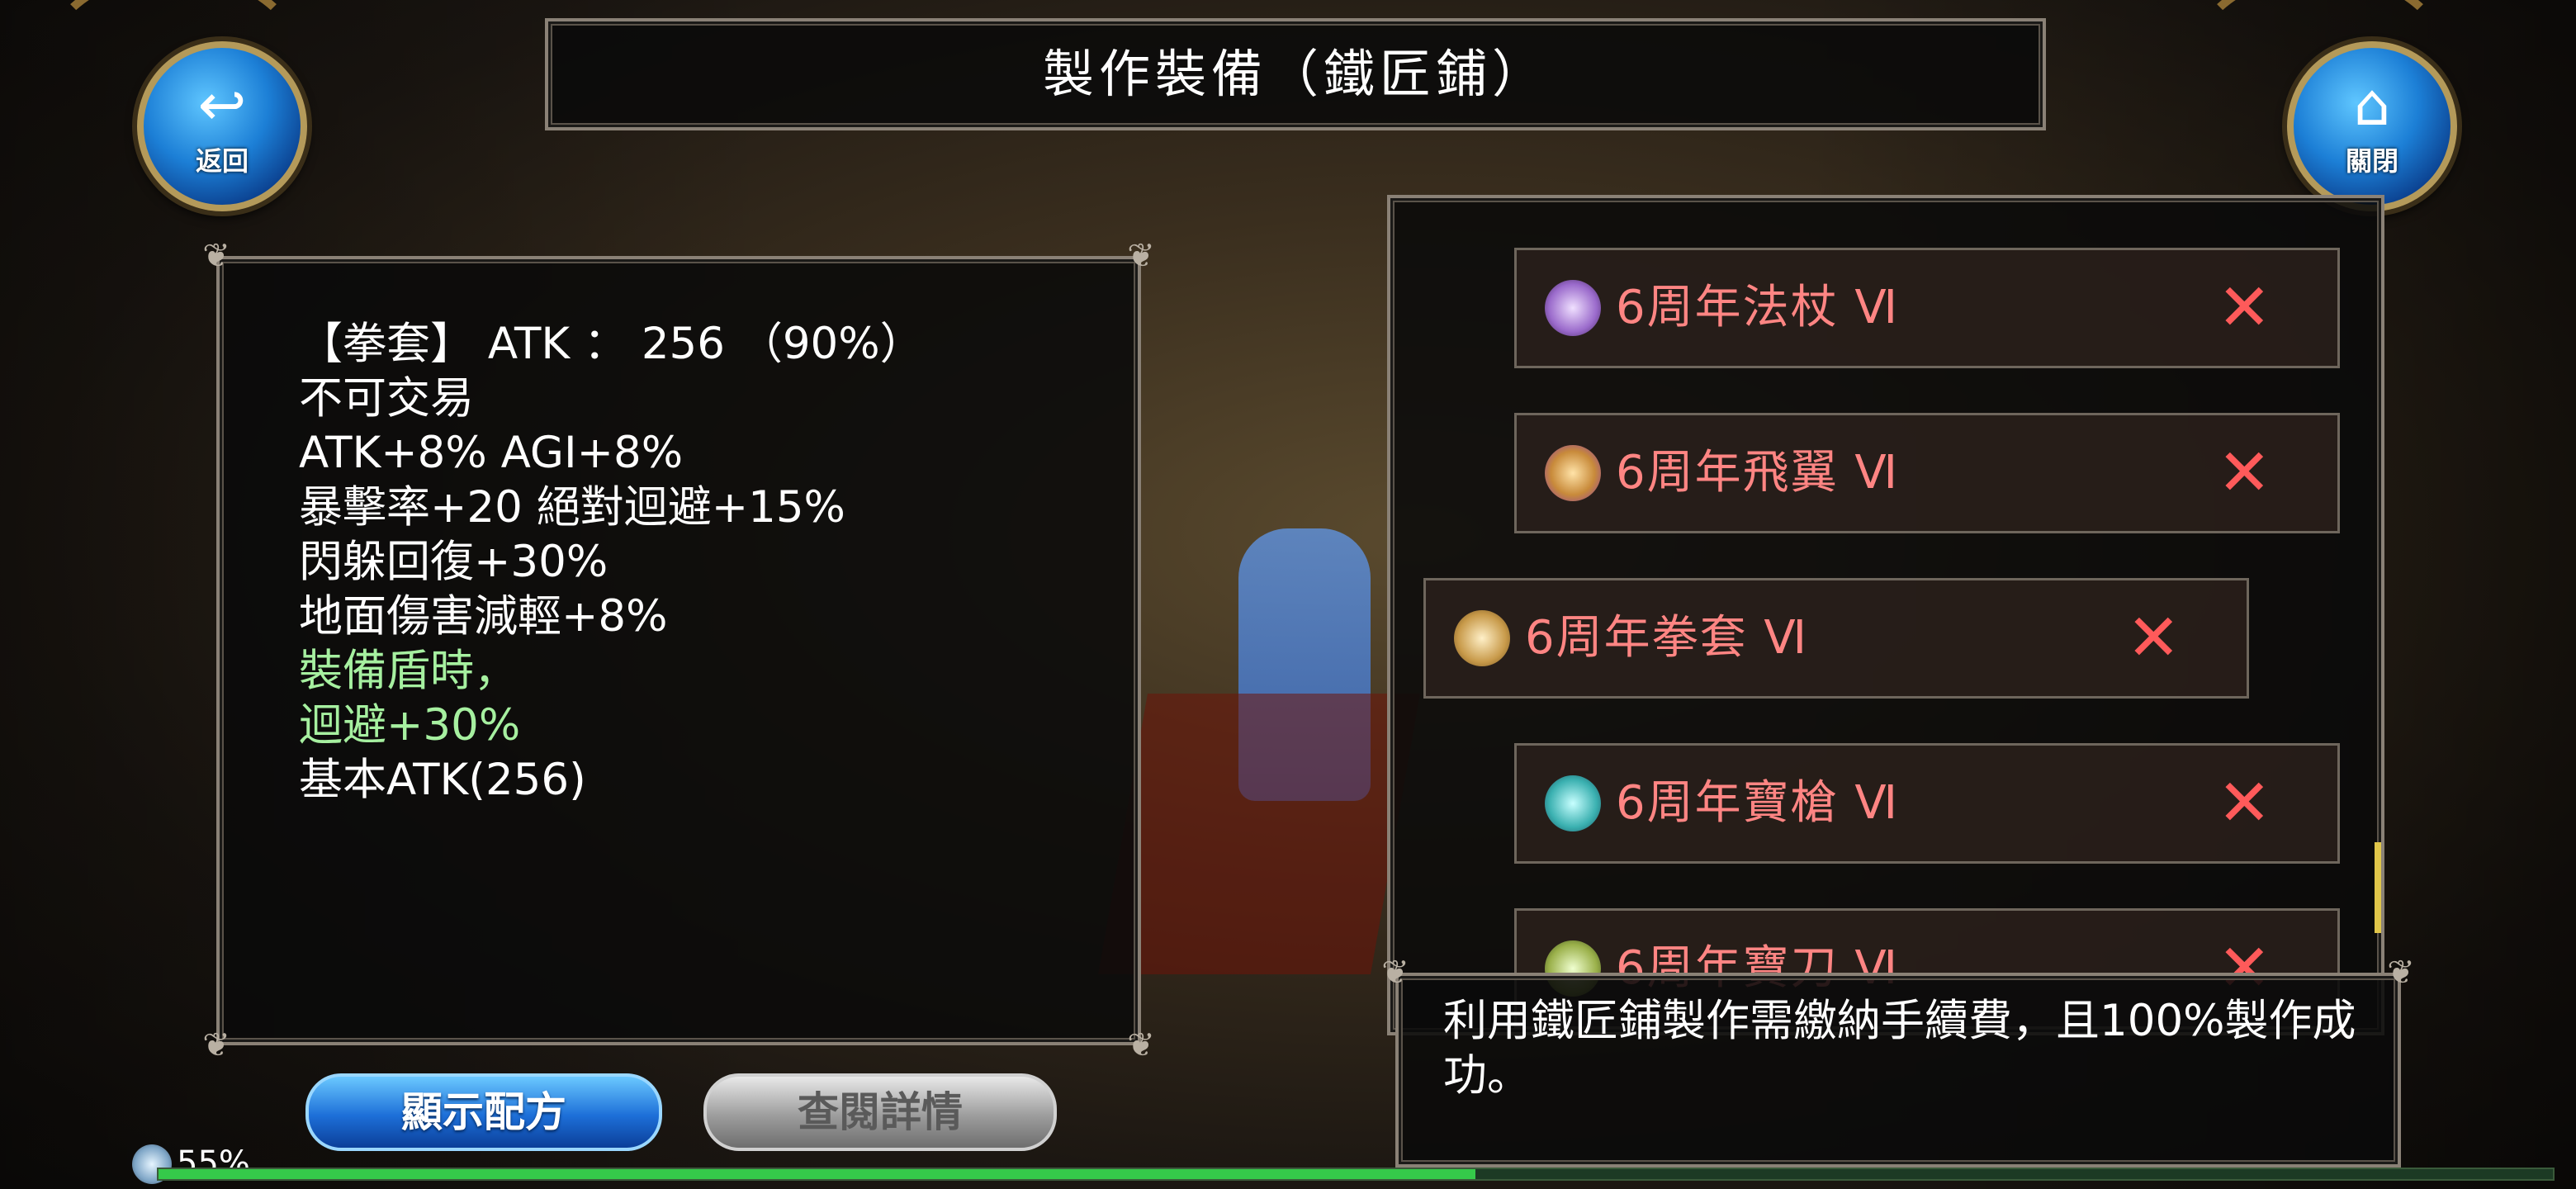  What do you see at coordinates (1927, 473) in the screenshot?
I see `list-item: 6周年飛翼 Ⅵ ✕` at bounding box center [1927, 473].